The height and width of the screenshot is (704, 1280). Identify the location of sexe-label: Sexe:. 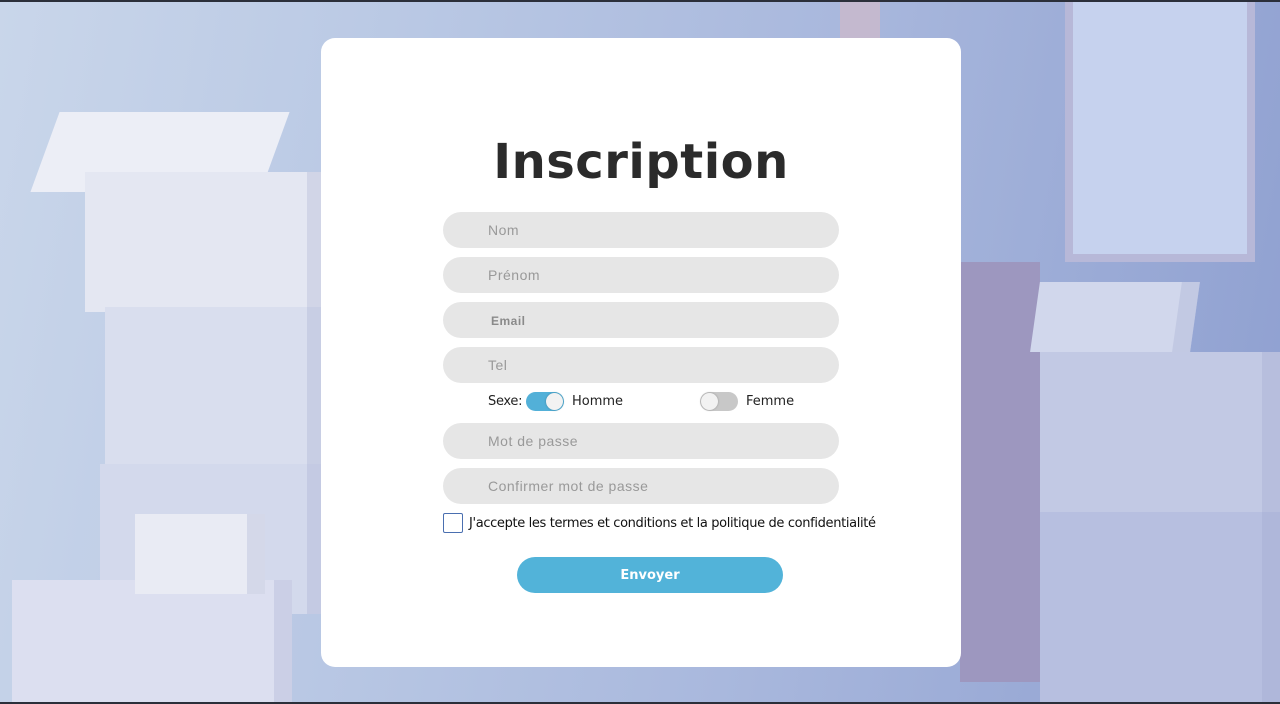
(505, 401).